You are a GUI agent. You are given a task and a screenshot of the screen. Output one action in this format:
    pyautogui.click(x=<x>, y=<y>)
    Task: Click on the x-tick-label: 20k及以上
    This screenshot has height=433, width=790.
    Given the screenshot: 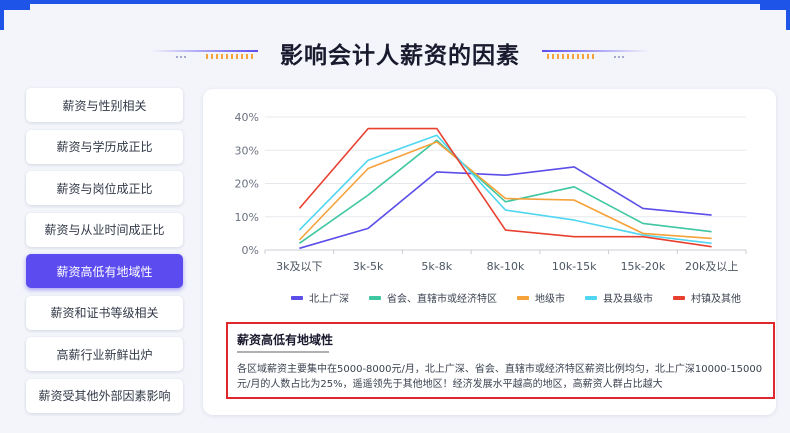 What is the action you would take?
    pyautogui.click(x=711, y=266)
    